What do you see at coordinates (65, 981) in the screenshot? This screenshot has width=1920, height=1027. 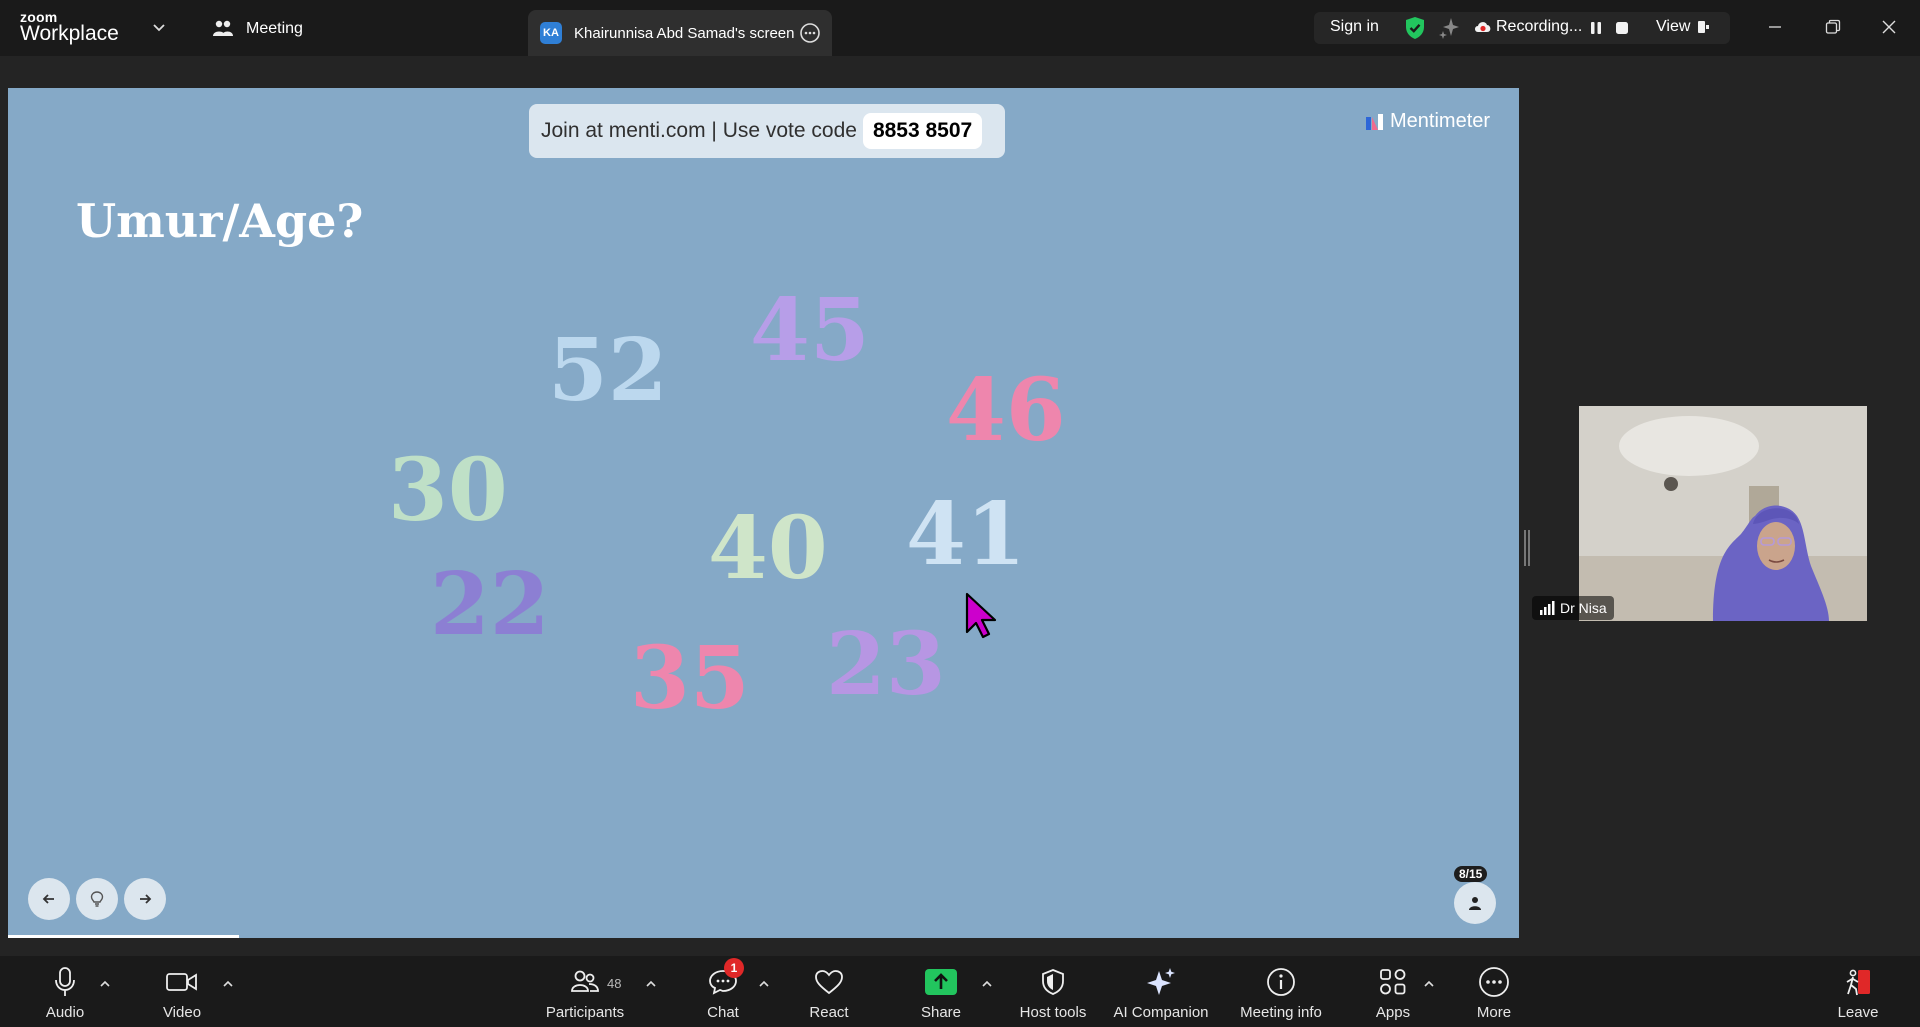 I see `microphone-icon` at bounding box center [65, 981].